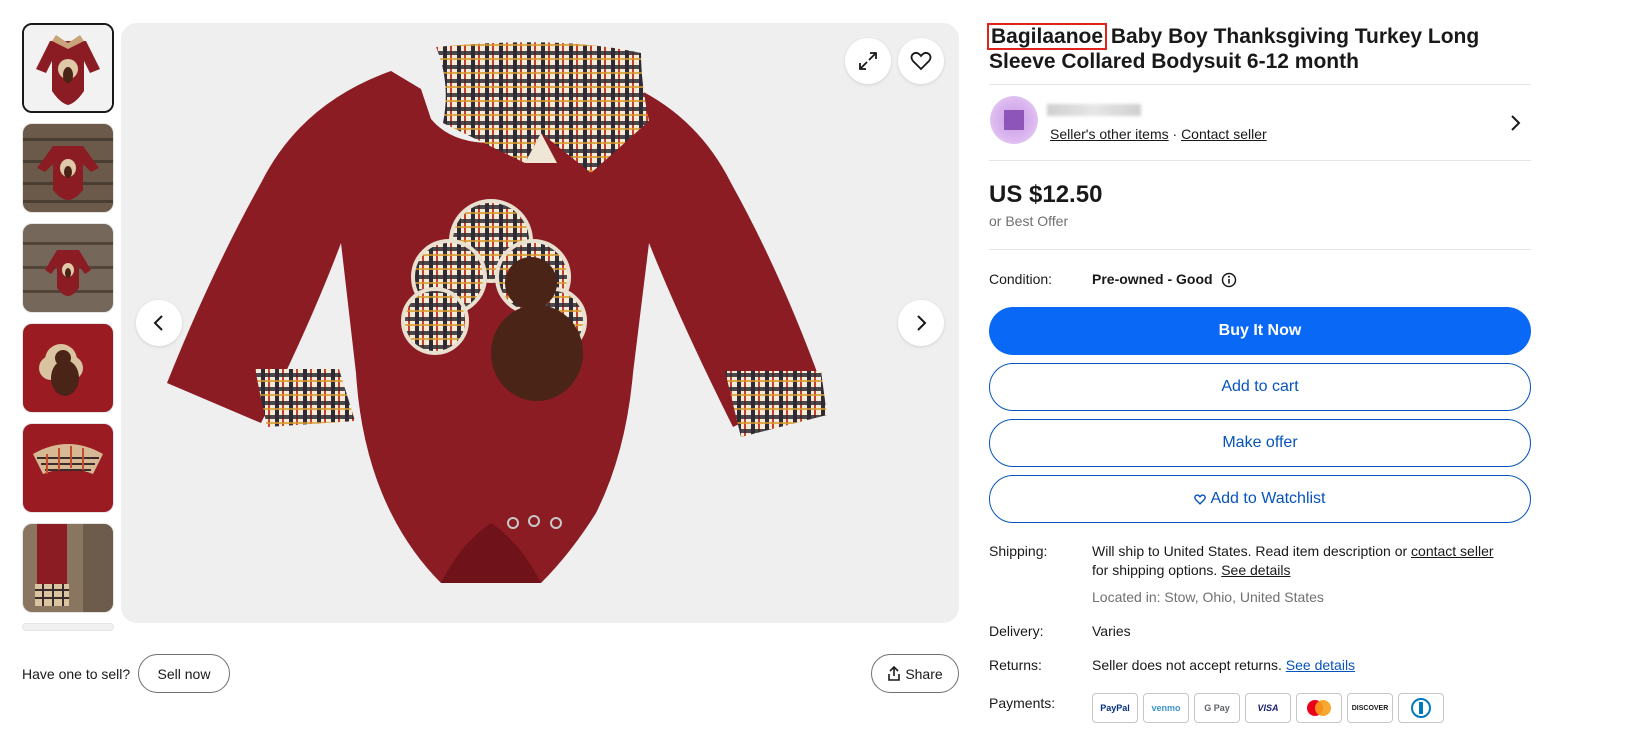 The image size is (1646, 743). I want to click on condition-label: Condition:, so click(1021, 279).